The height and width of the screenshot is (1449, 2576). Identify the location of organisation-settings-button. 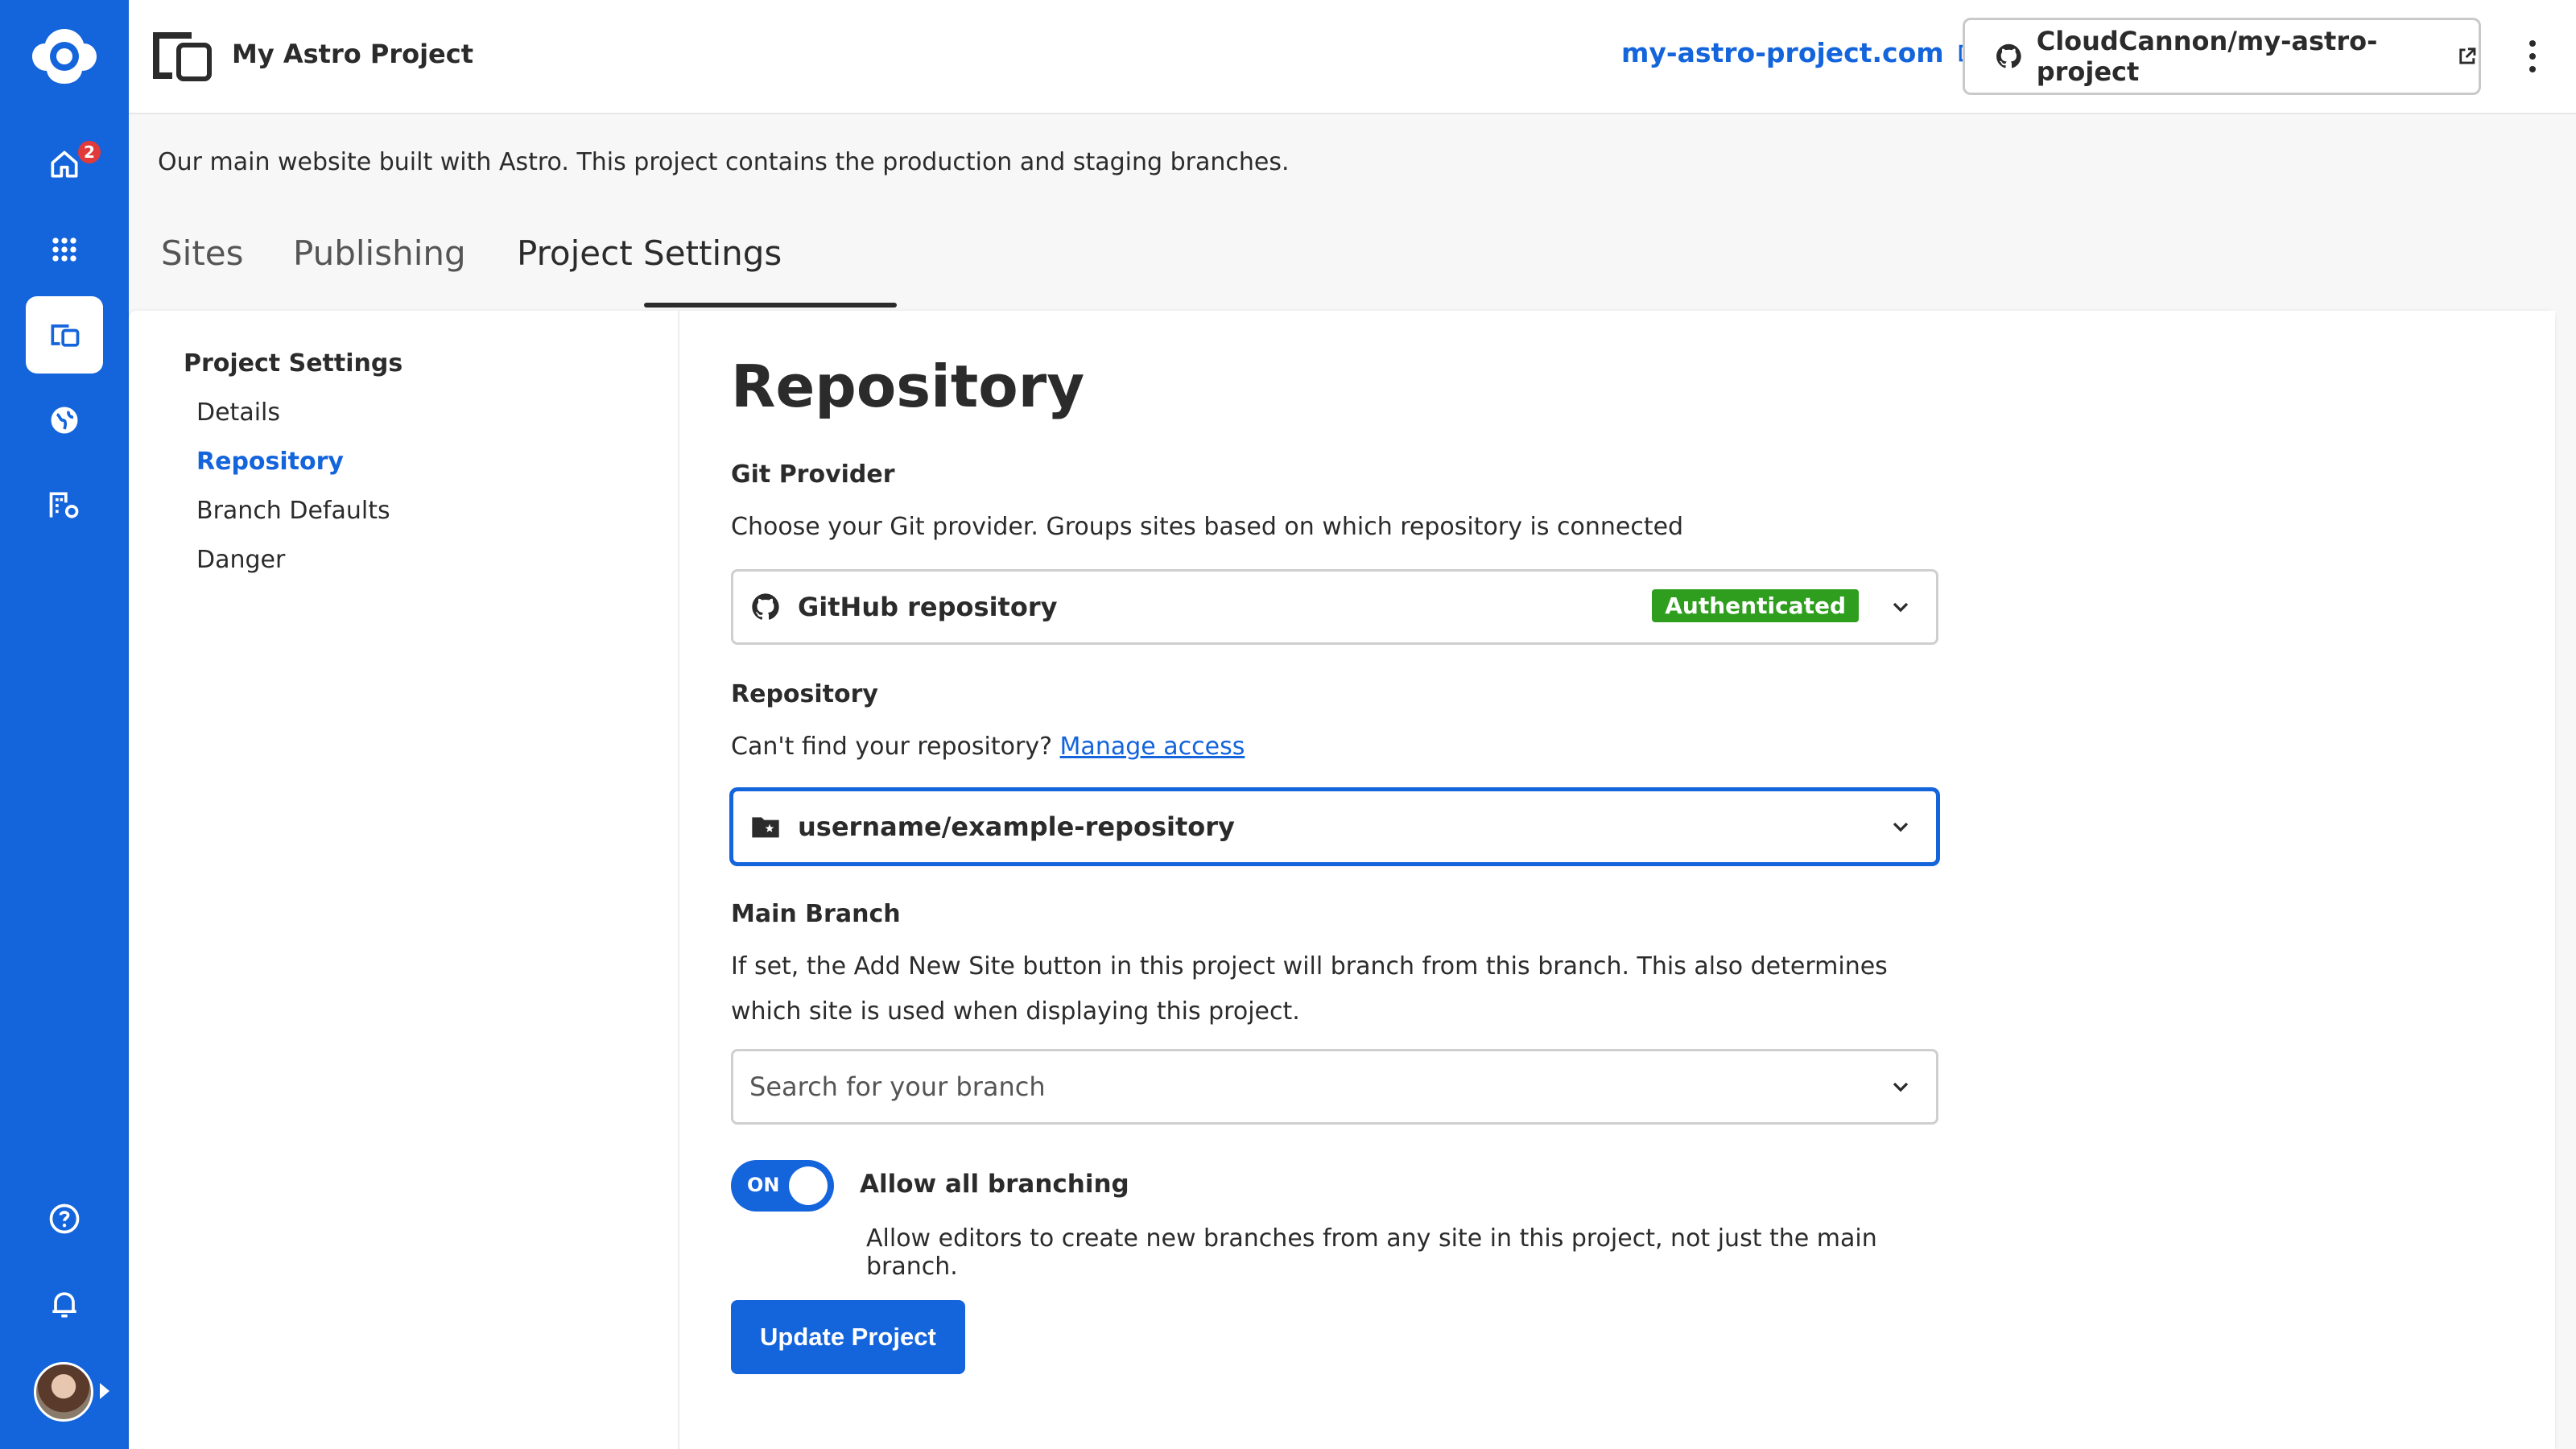
(64, 505).